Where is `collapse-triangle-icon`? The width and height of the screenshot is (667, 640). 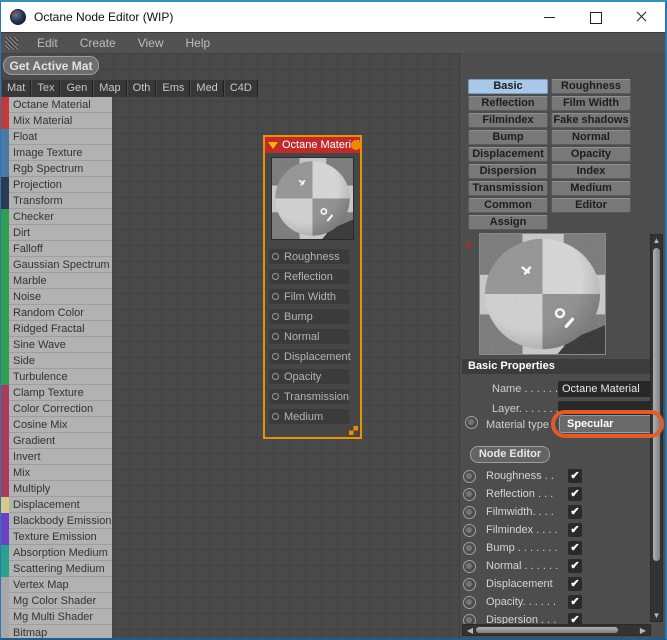
collapse-triangle-icon is located at coordinates (273, 145).